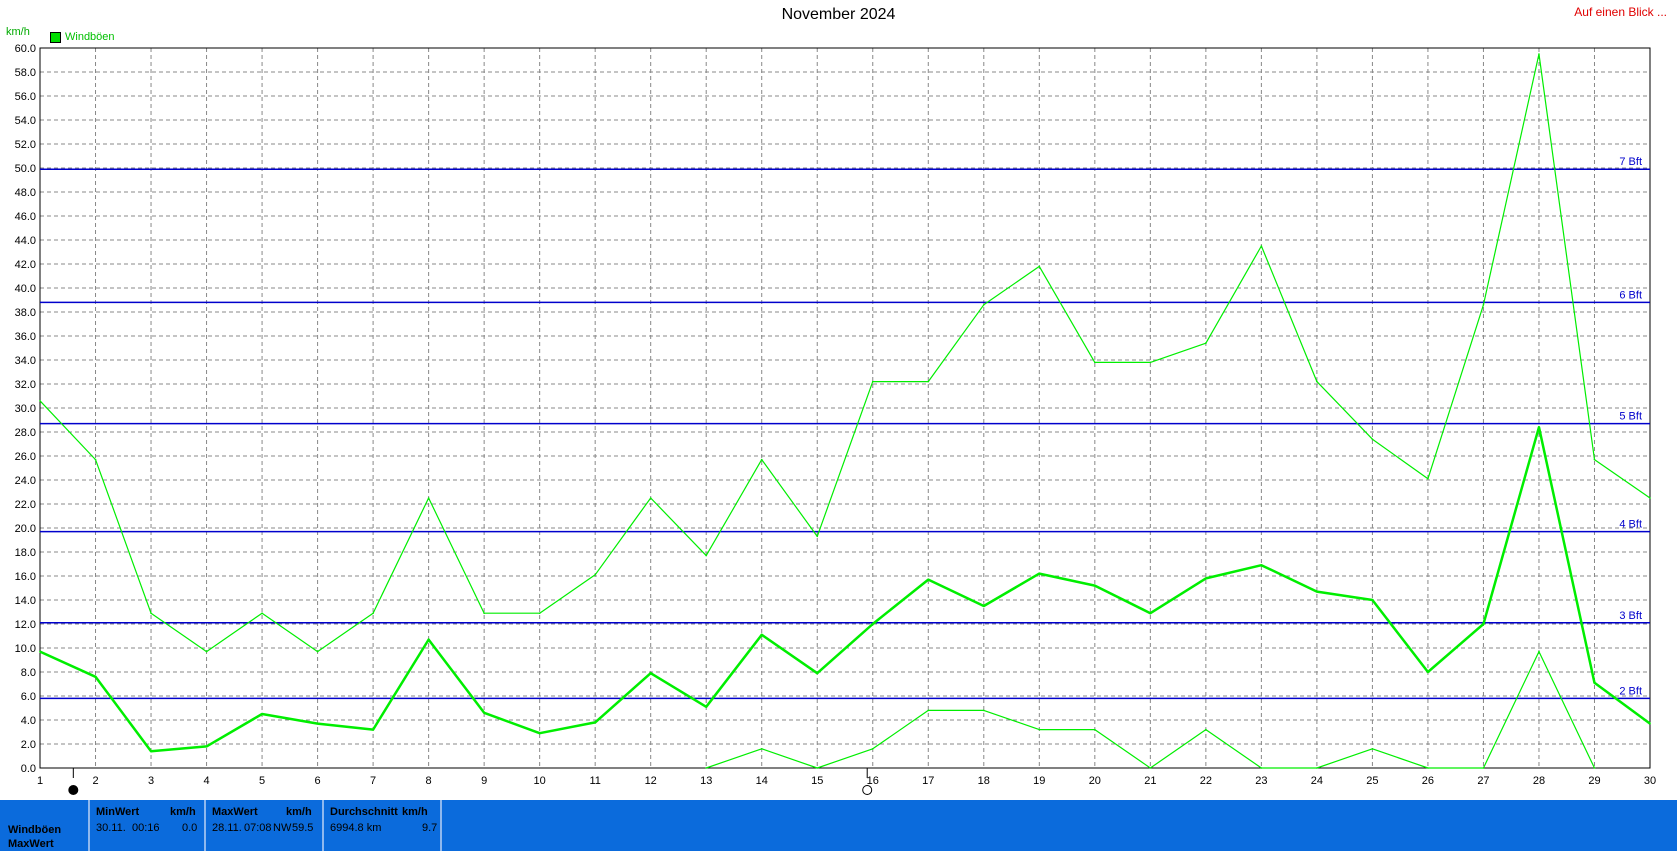  I want to click on stats-max-time: 07:08, so click(258, 828).